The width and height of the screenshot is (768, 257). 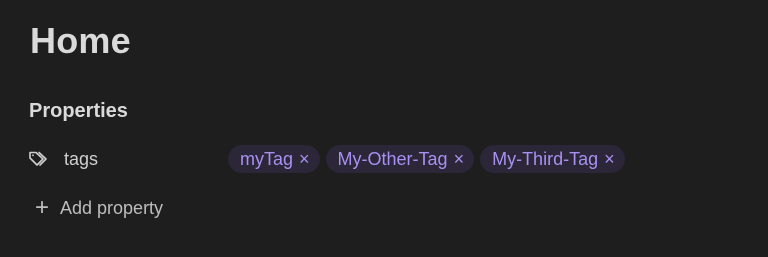 I want to click on add-property-button: + Add property, so click(x=97, y=208).